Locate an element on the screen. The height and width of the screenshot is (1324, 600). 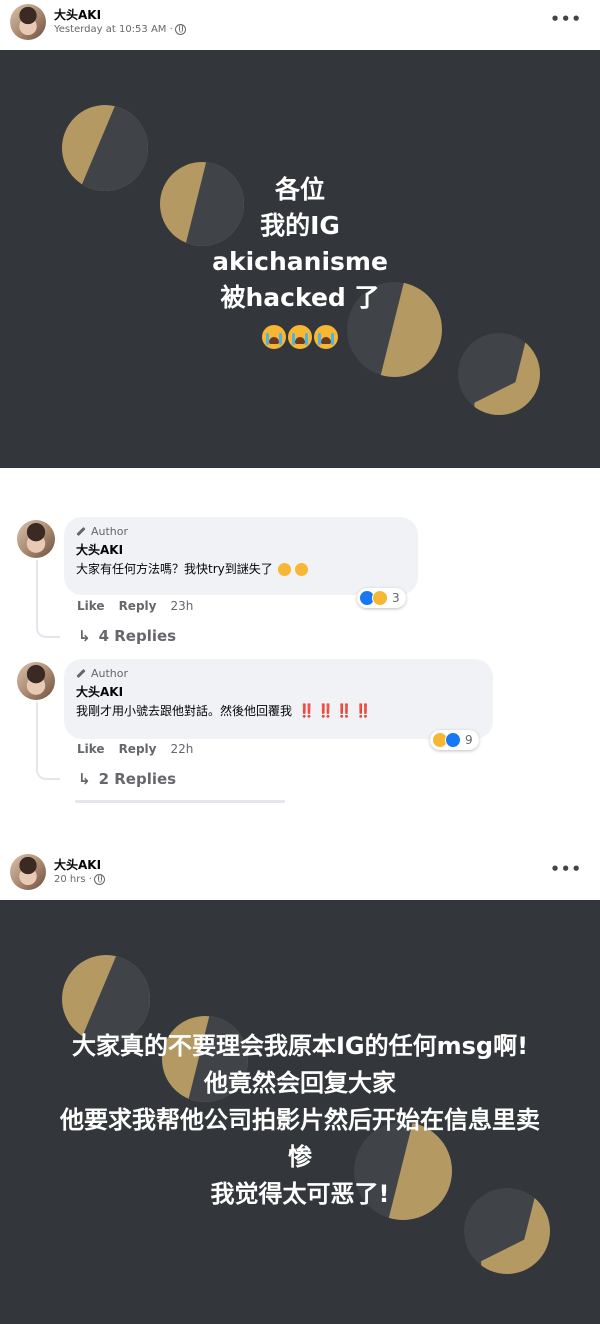
like-reaction-icon is located at coordinates (453, 740).